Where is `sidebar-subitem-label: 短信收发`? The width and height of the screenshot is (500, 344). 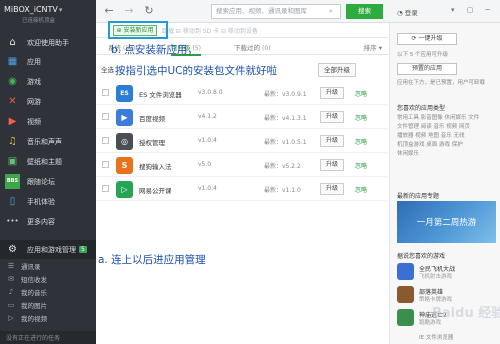
sidebar-subitem-label: 短信收发 is located at coordinates (34, 279).